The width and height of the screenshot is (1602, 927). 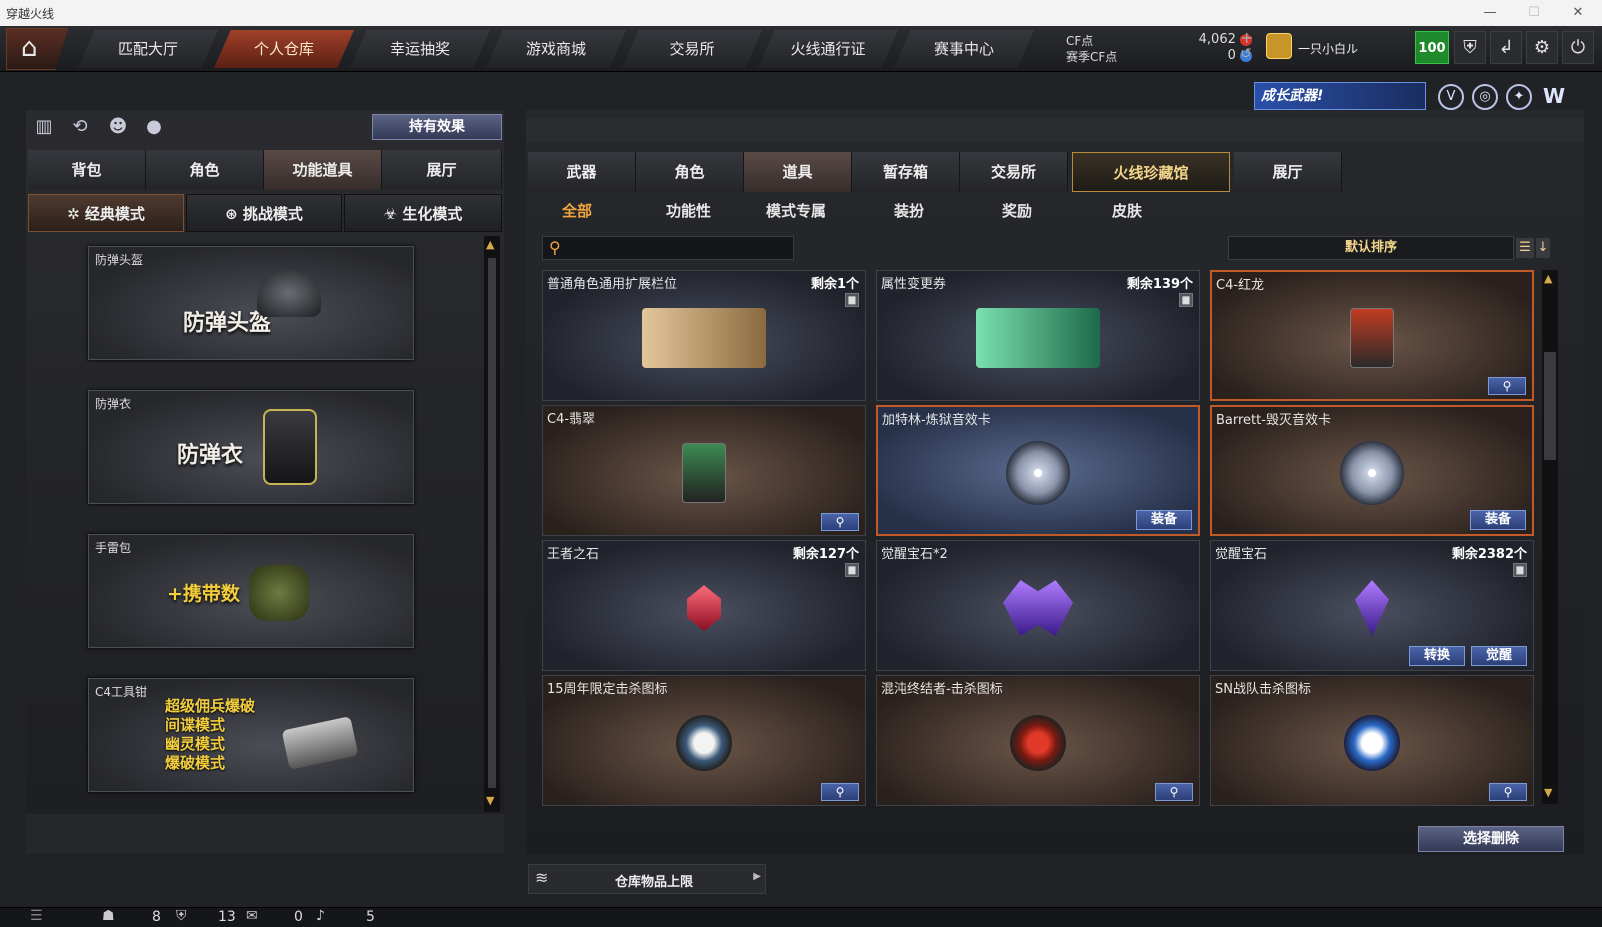 I want to click on subtab-reward: 奖励, so click(x=1017, y=210).